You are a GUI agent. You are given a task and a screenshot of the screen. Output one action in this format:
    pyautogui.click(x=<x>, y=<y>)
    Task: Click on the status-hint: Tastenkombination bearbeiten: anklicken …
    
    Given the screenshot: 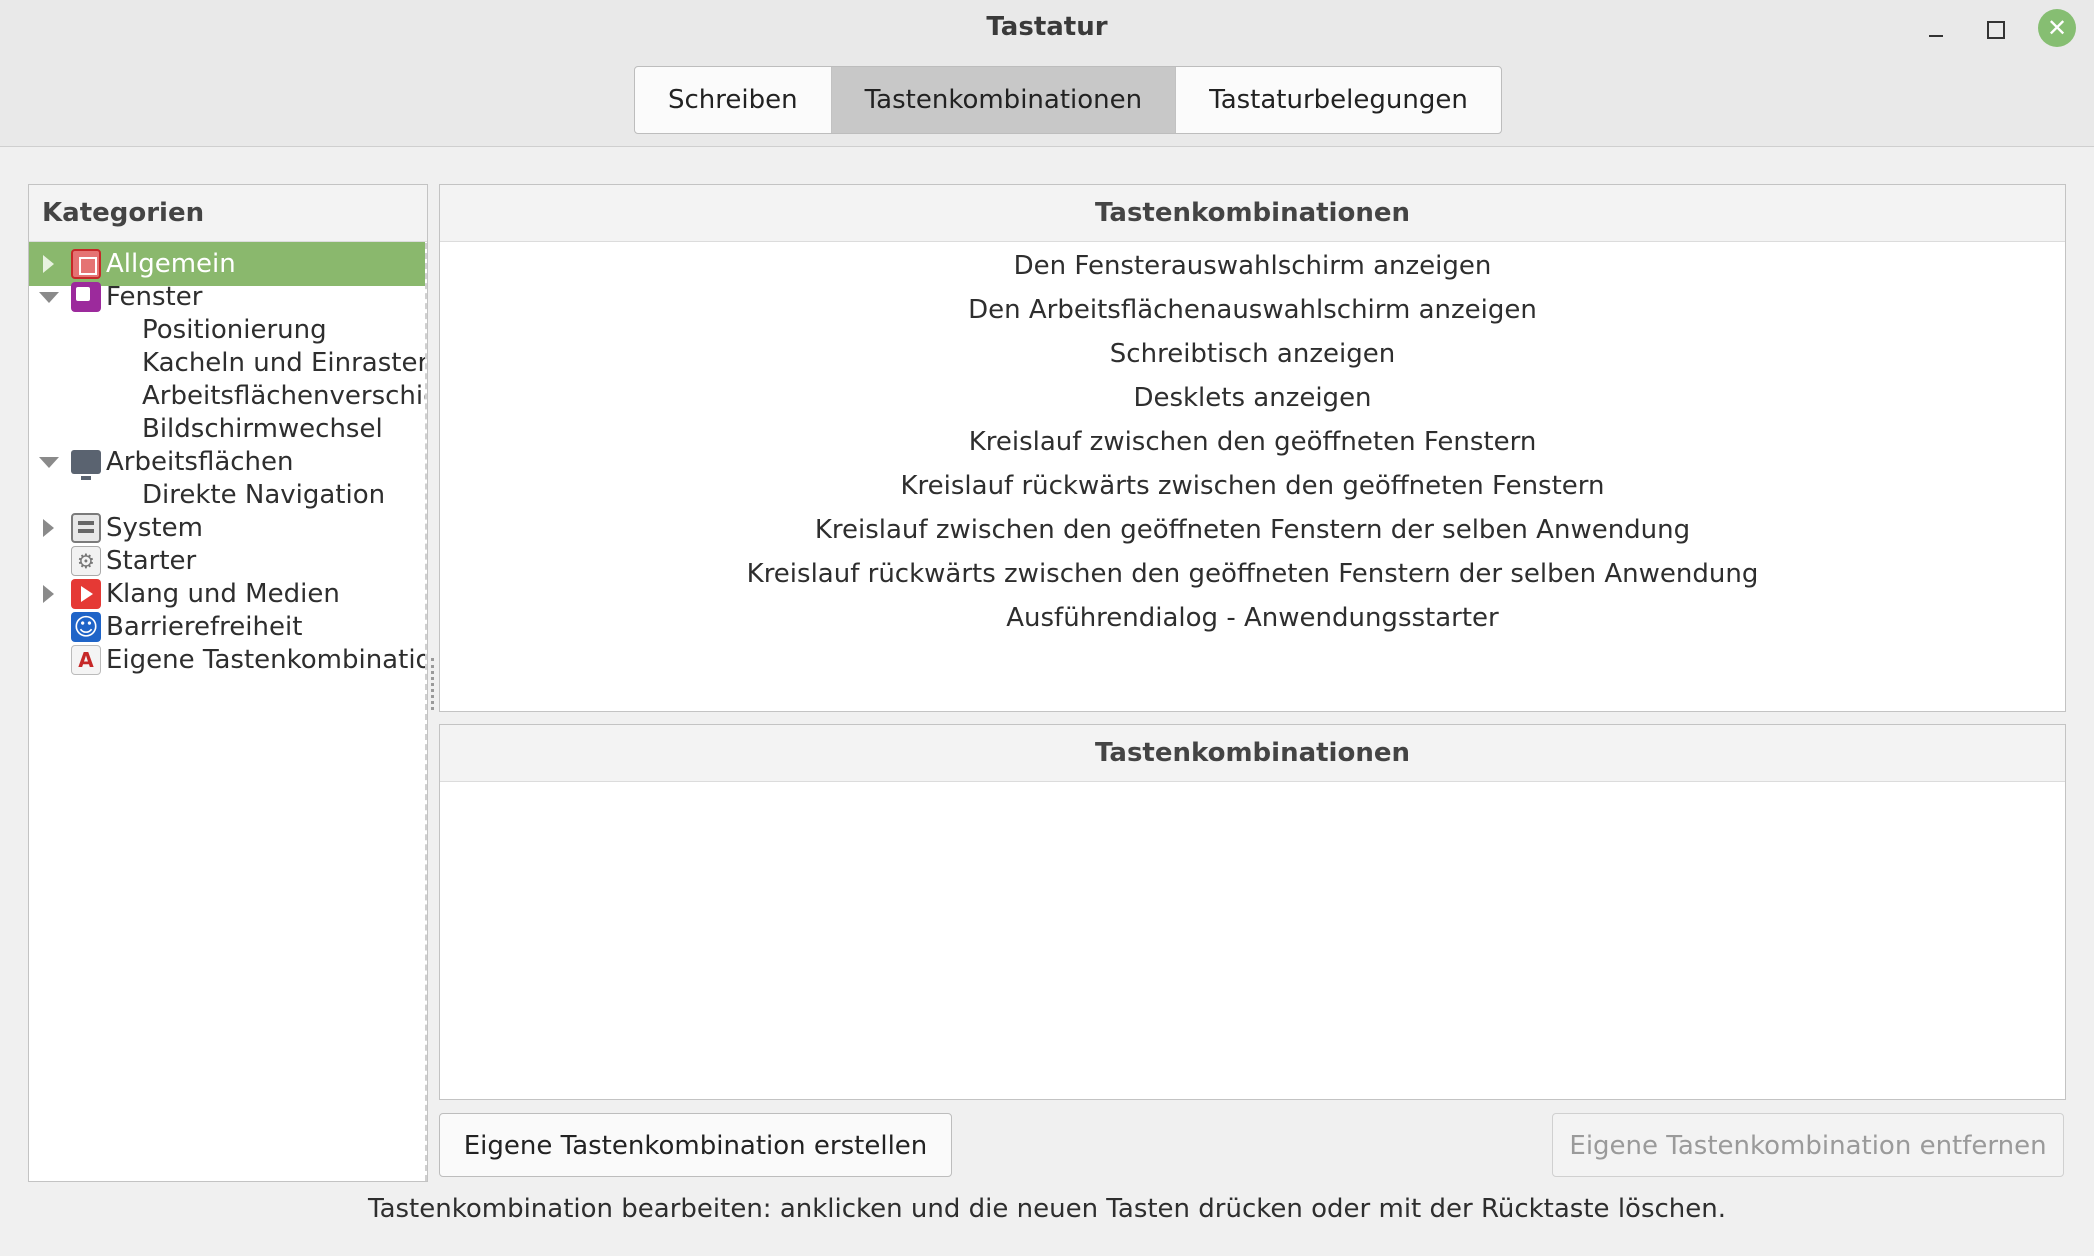 What is the action you would take?
    pyautogui.click(x=1047, y=1209)
    